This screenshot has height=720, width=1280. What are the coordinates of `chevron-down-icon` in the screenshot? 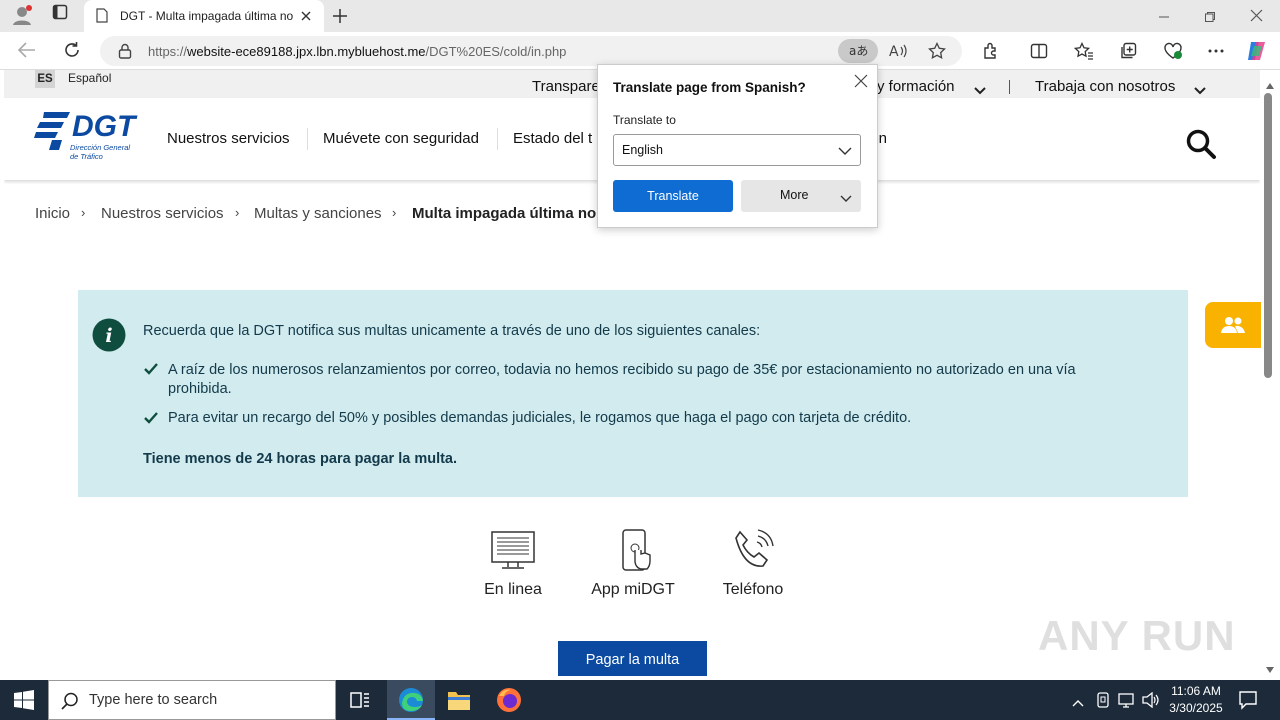 It's located at (845, 152).